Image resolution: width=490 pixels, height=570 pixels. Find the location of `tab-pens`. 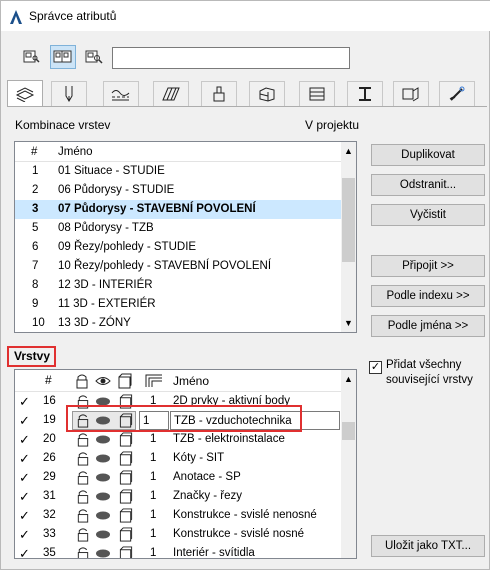

tab-pens is located at coordinates (69, 93).